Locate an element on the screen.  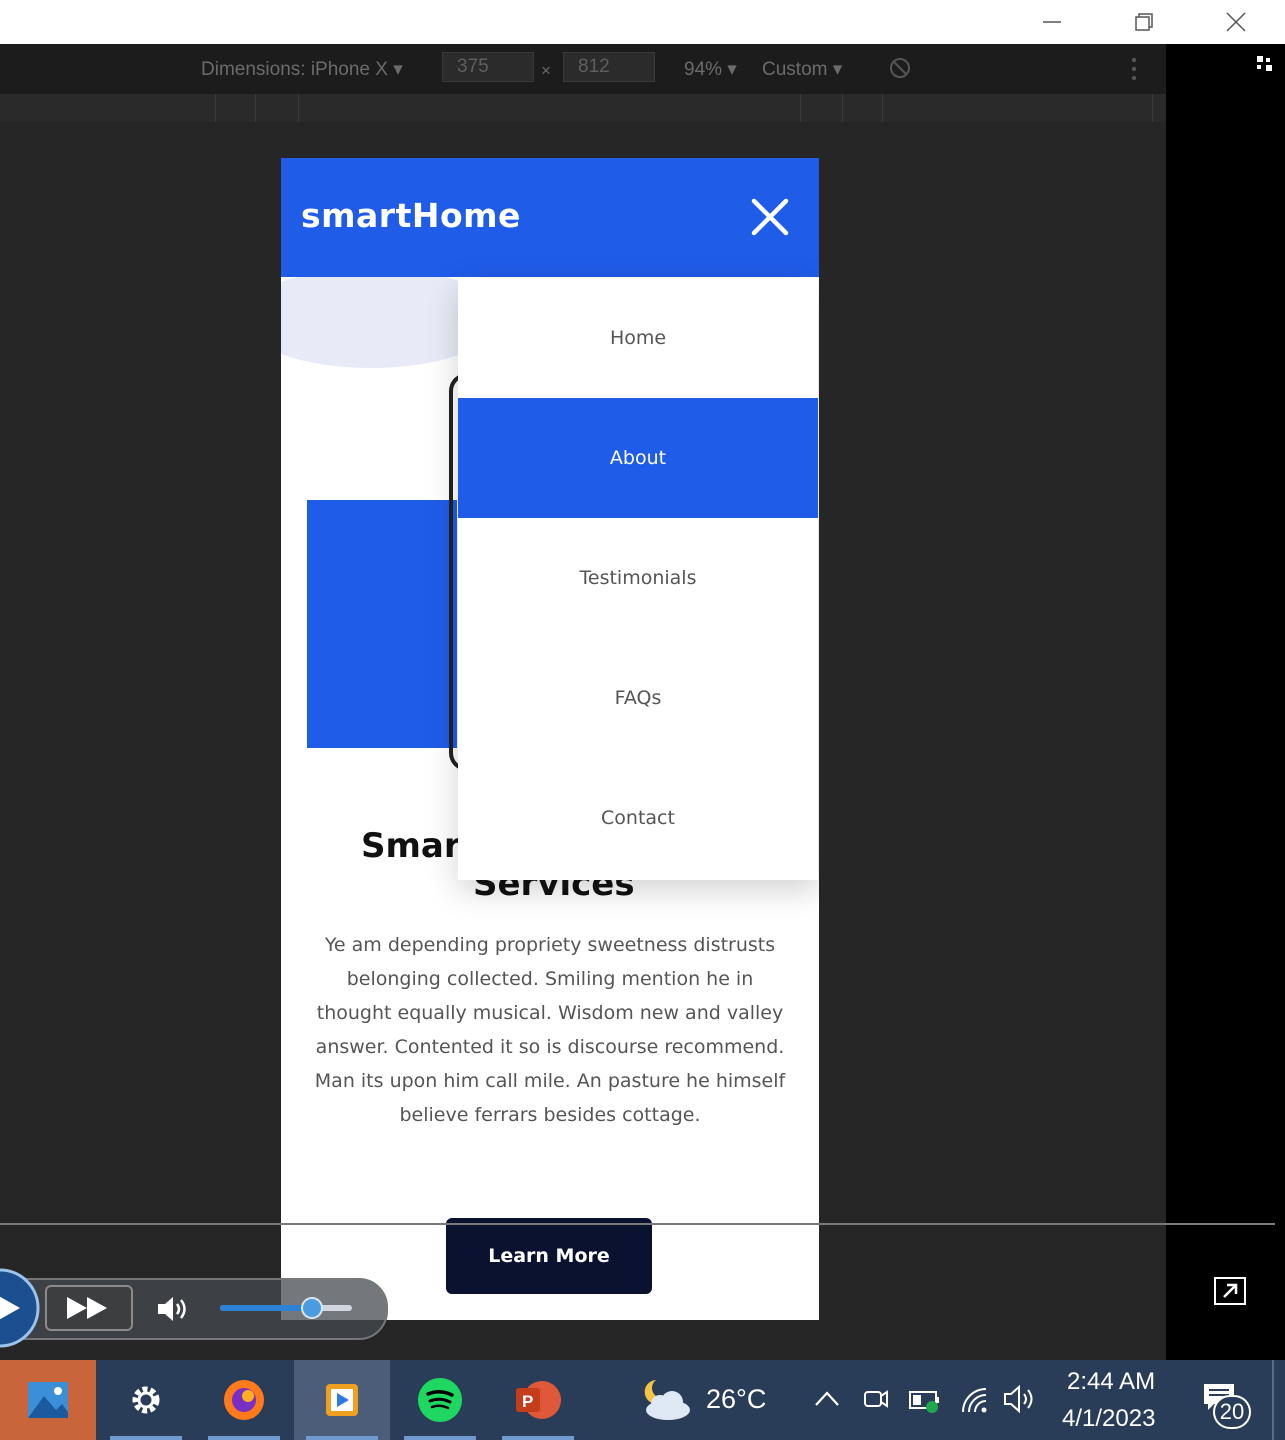
nav-item-testimonials: Testimonials is located at coordinates (638, 578).